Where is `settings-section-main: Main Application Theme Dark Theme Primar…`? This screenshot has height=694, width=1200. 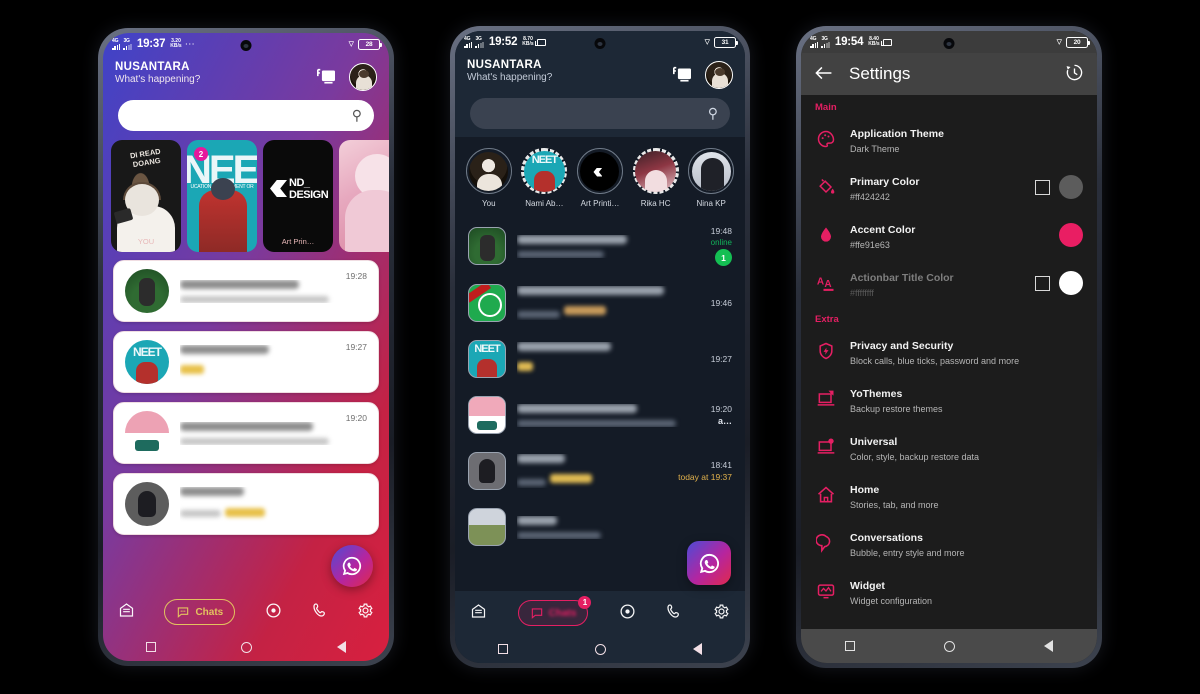 settings-section-main: Main Application Theme Dark Theme Primar… is located at coordinates (949, 201).